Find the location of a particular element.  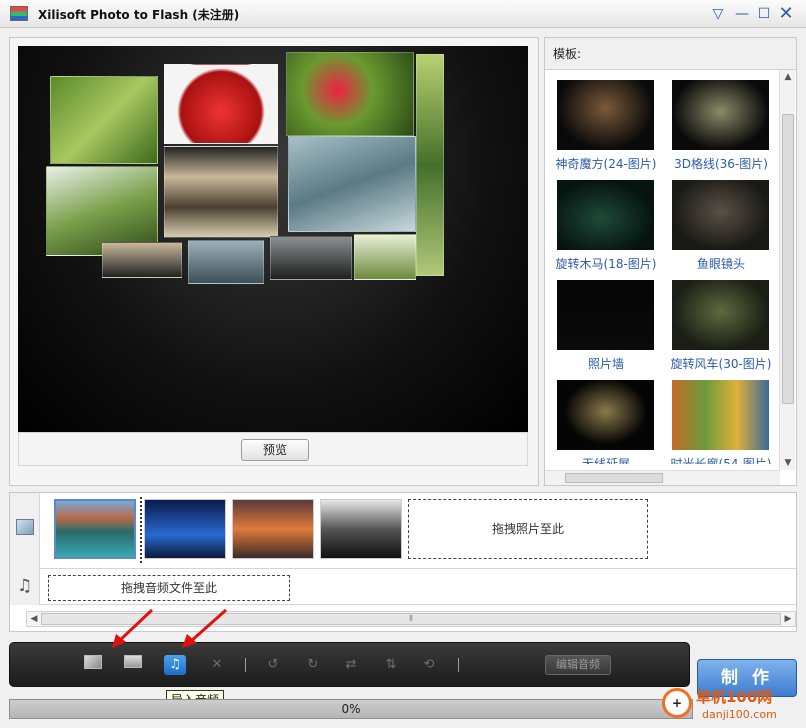

template-label: 3D格线(36-图片) is located at coordinates (721, 164).